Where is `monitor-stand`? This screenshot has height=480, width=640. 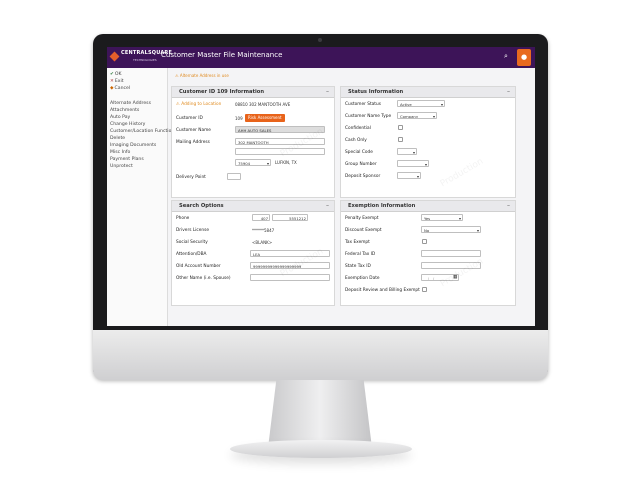 monitor-stand is located at coordinates (320, 414).